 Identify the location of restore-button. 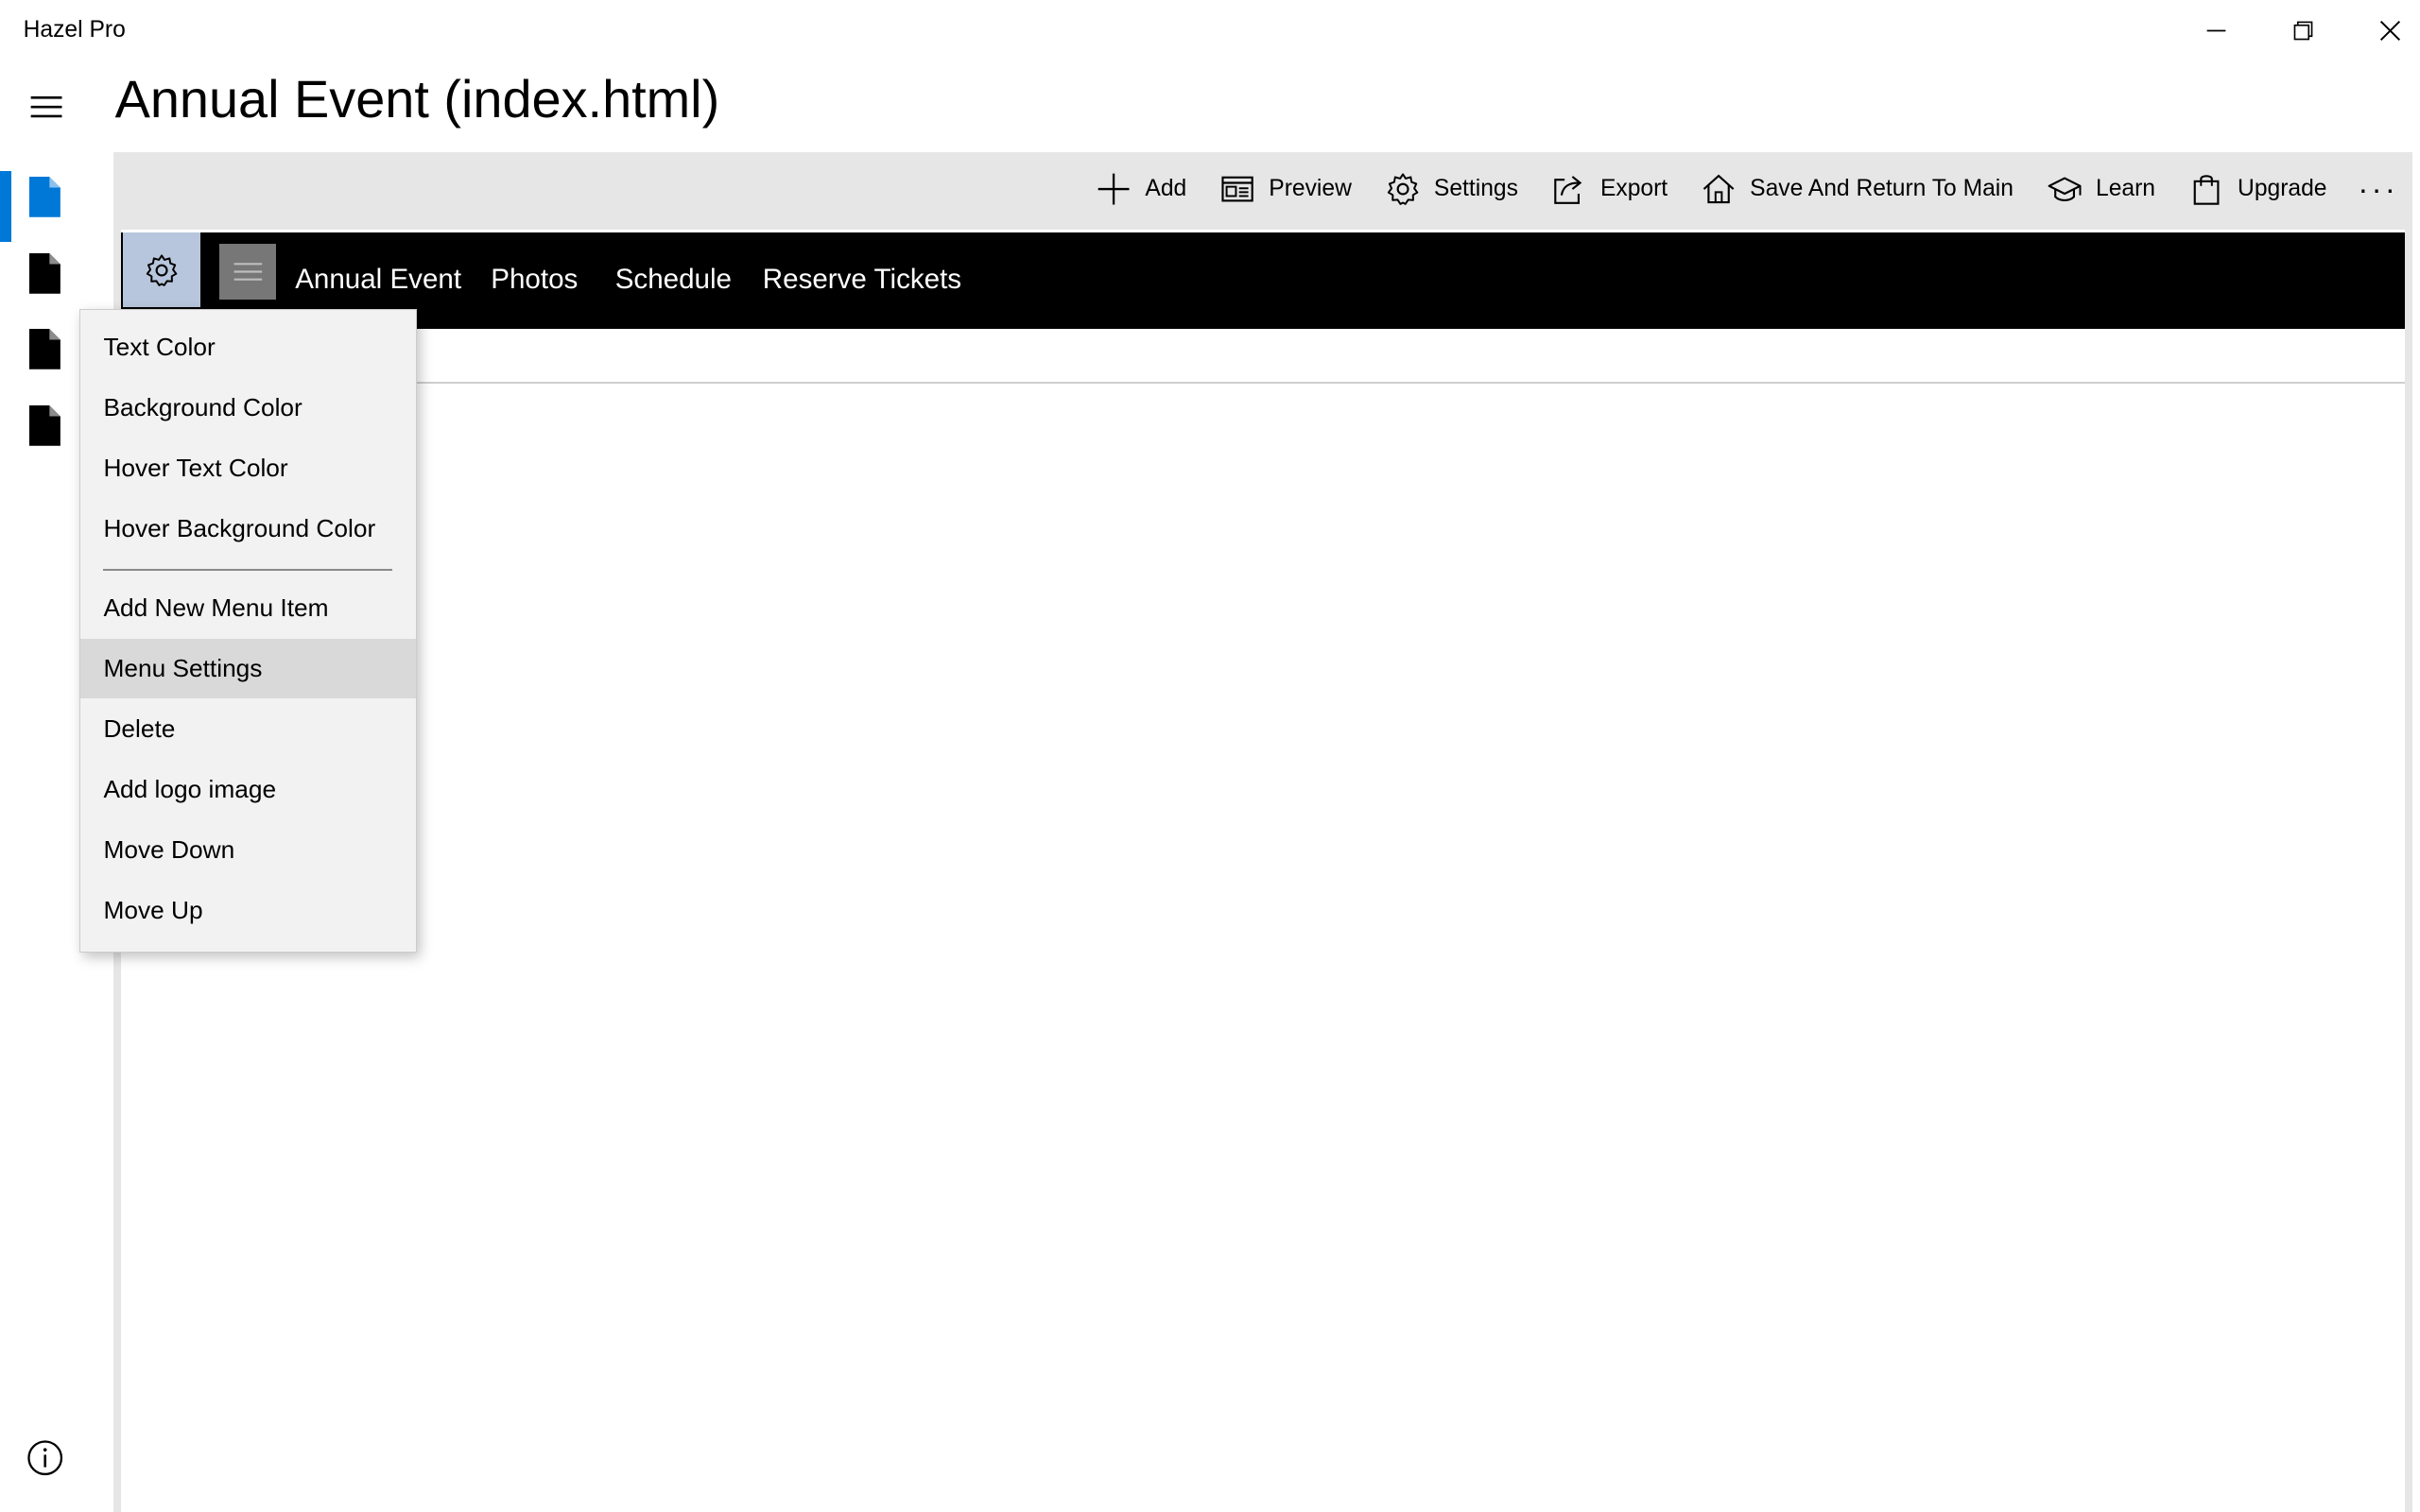
(2304, 32).